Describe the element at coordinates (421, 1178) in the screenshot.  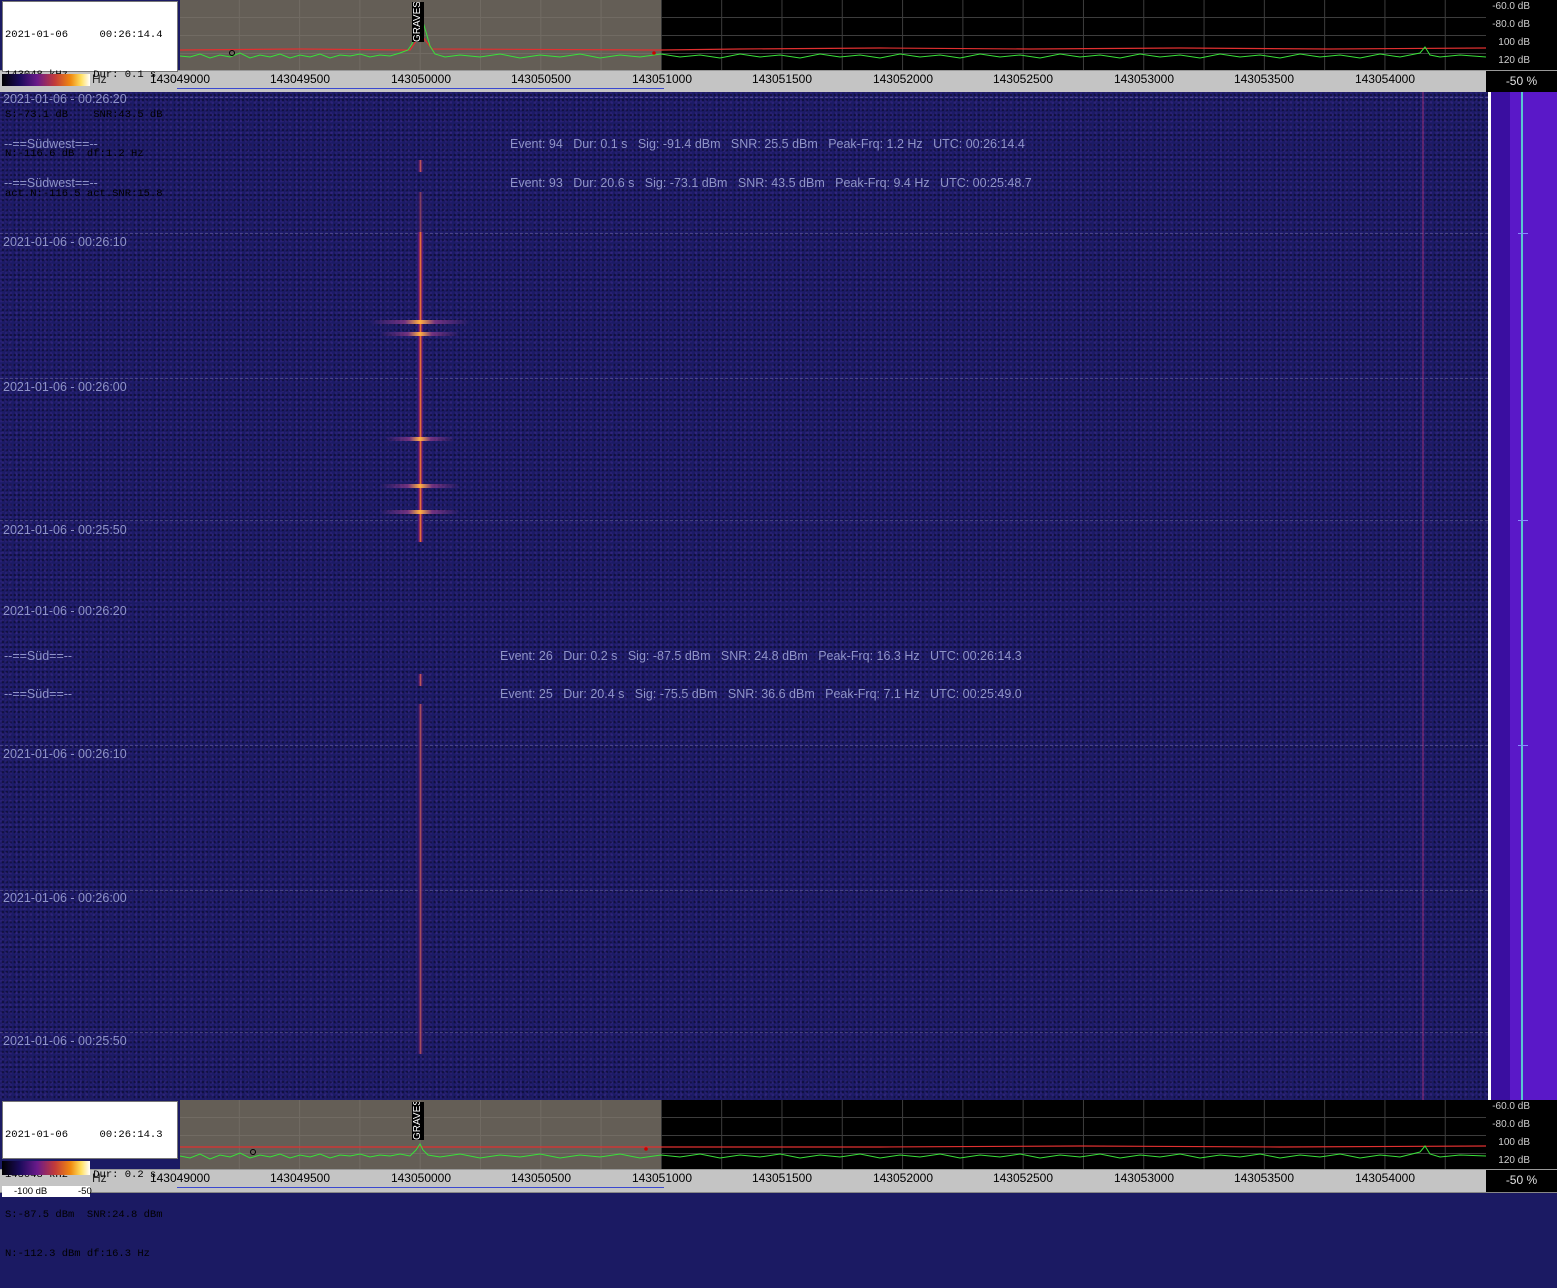
I see `freq-tick-label: 143050000` at that location.